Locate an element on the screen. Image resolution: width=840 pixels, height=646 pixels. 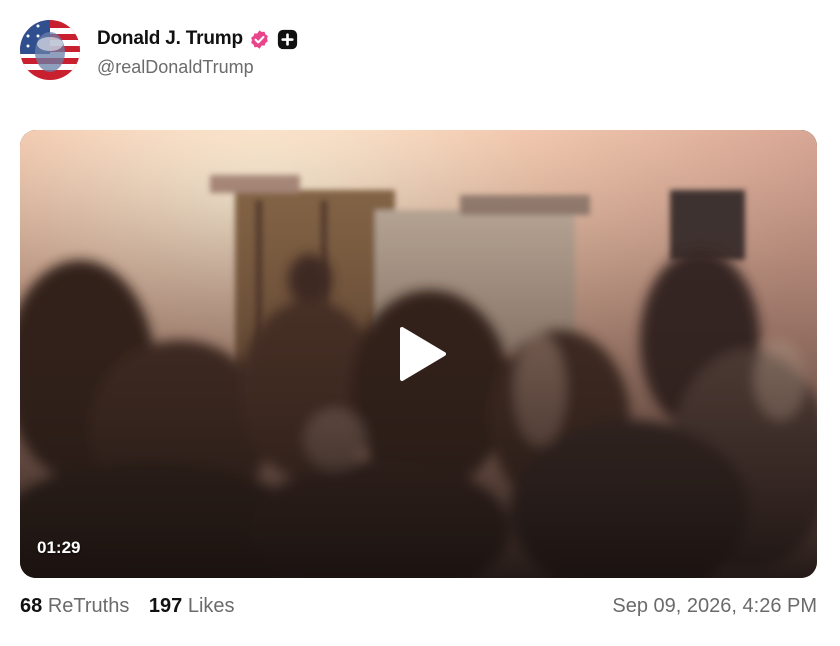
retruths-label: ReTruths is located at coordinates (88, 606).